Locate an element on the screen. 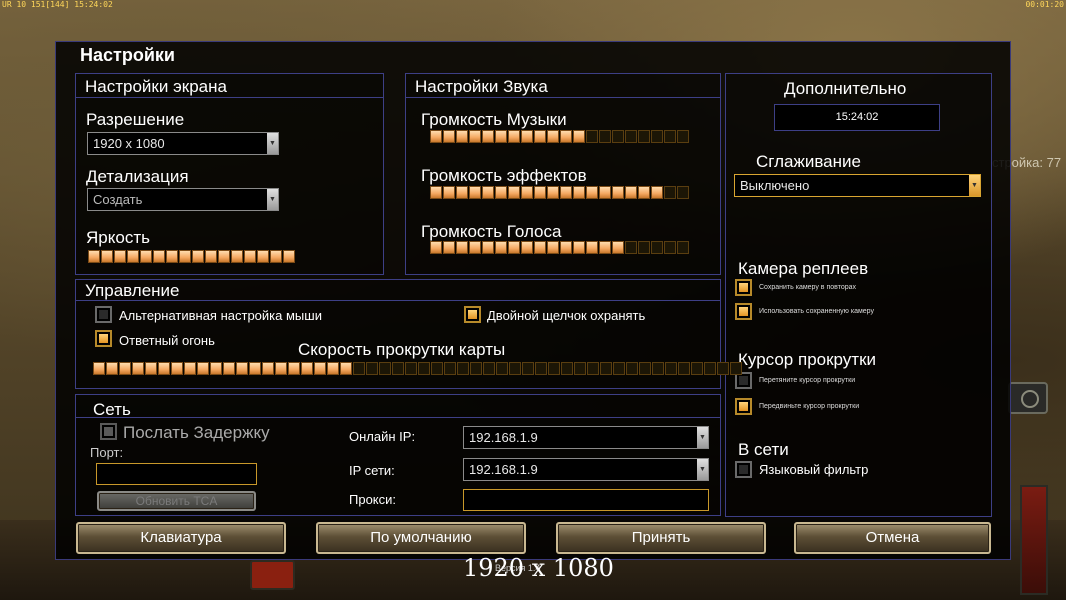 The image size is (1066, 600). replay-use-checkbox is located at coordinates (743, 311).